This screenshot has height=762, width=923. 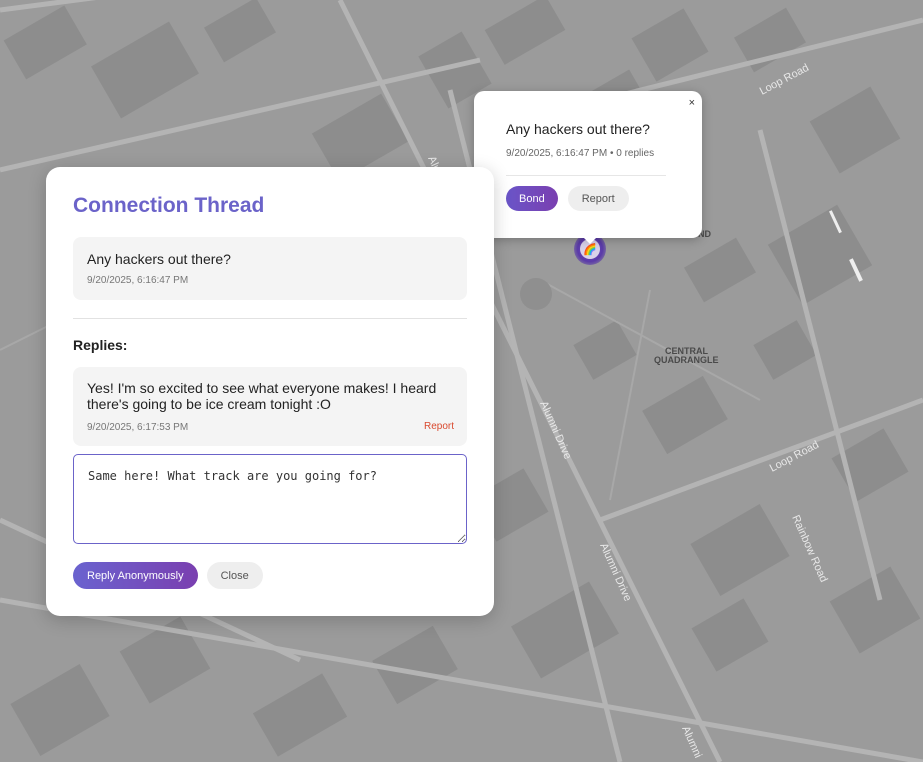 What do you see at coordinates (234, 575) in the screenshot?
I see `close-button: Close` at bounding box center [234, 575].